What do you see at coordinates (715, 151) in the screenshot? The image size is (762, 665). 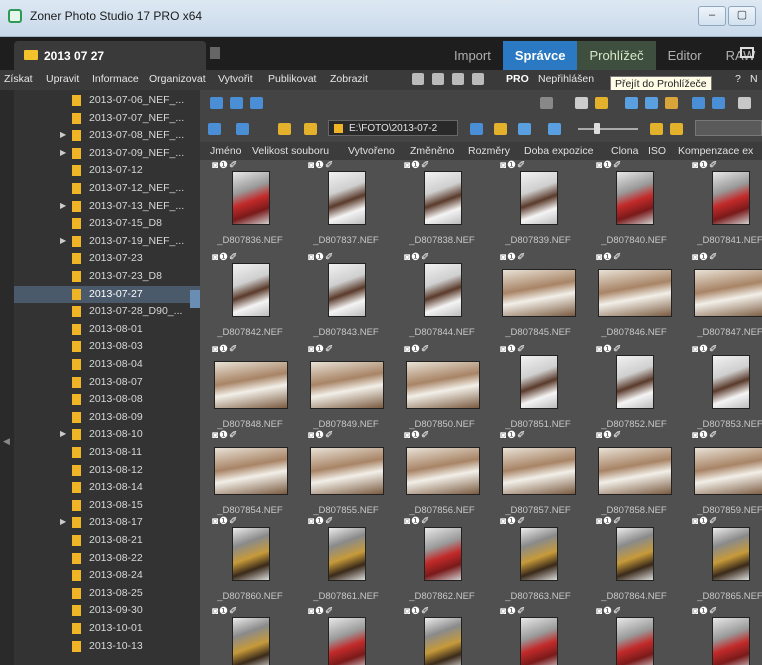 I see `col-exposure-comp: Kompenzace ex` at bounding box center [715, 151].